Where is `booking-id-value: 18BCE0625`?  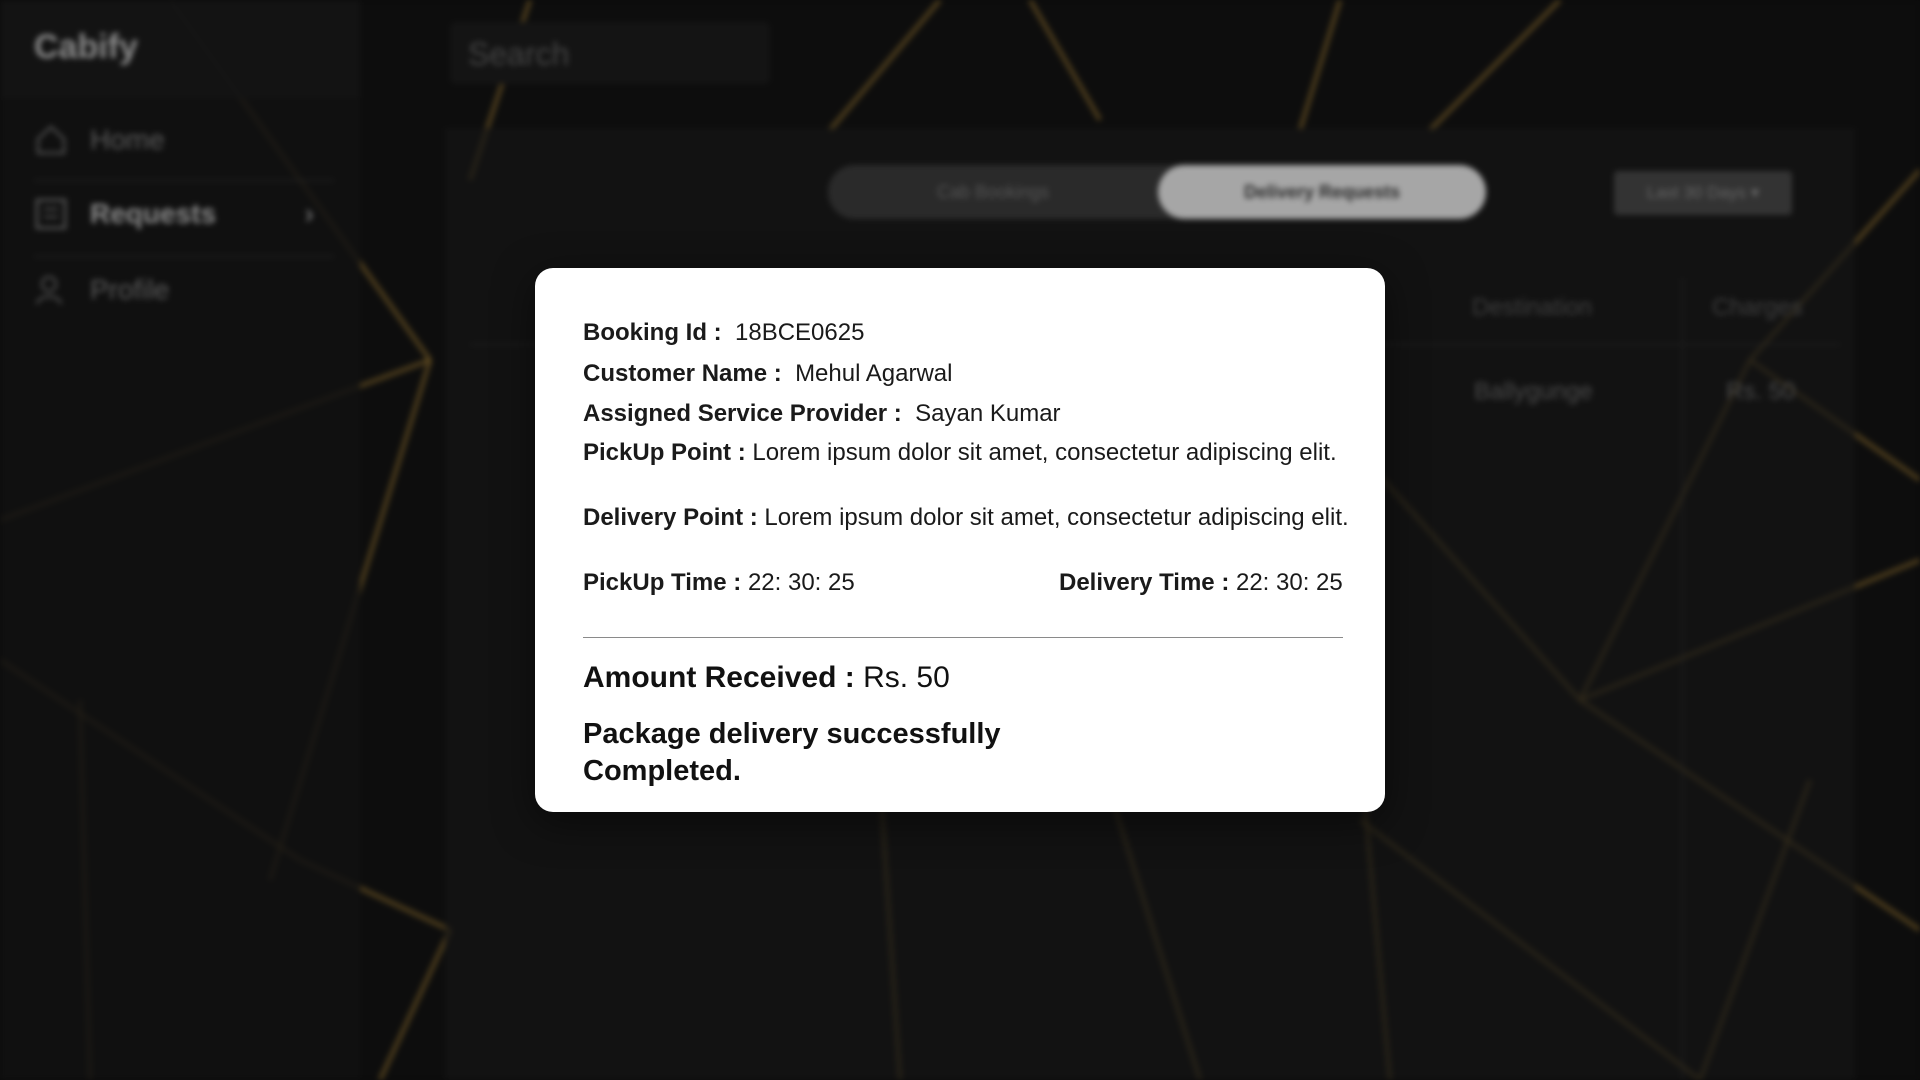
booking-id-value: 18BCE0625 is located at coordinates (800, 332).